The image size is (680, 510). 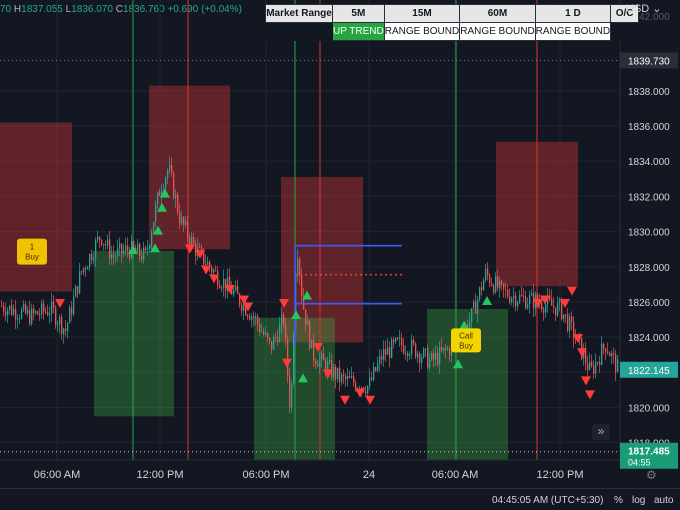 I want to click on gear-icon: ⚙, so click(x=651, y=475).